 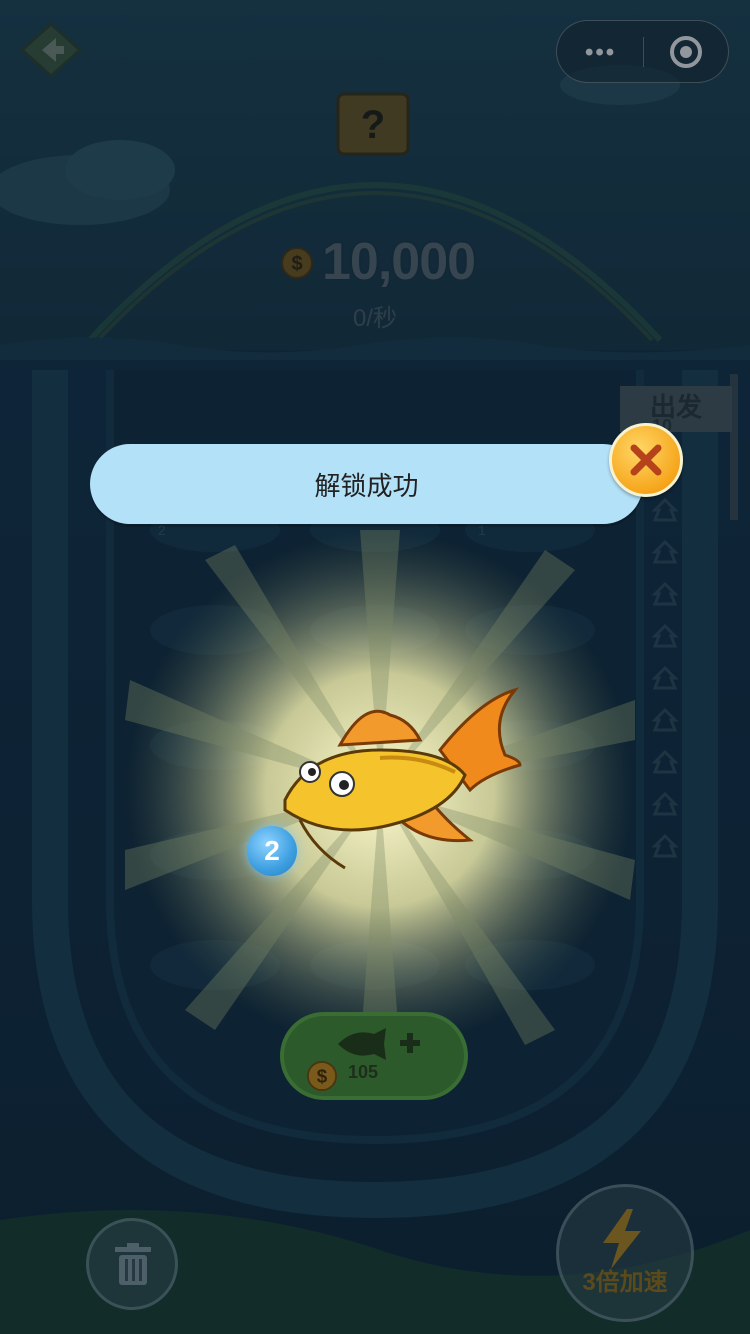 I want to click on close-button, so click(x=646, y=460).